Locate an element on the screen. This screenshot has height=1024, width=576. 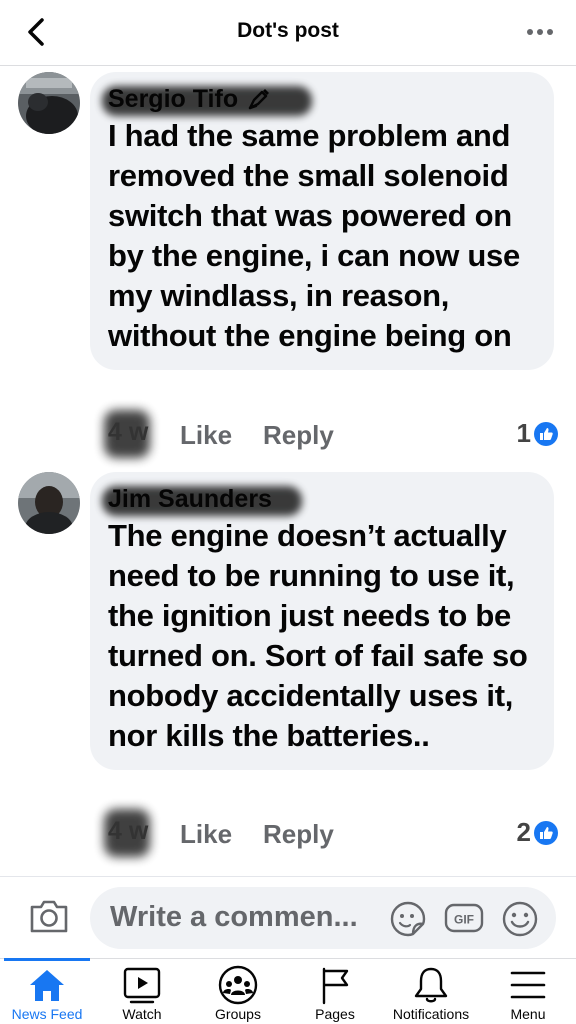
tab-label: Menu is located at coordinates (528, 1014).